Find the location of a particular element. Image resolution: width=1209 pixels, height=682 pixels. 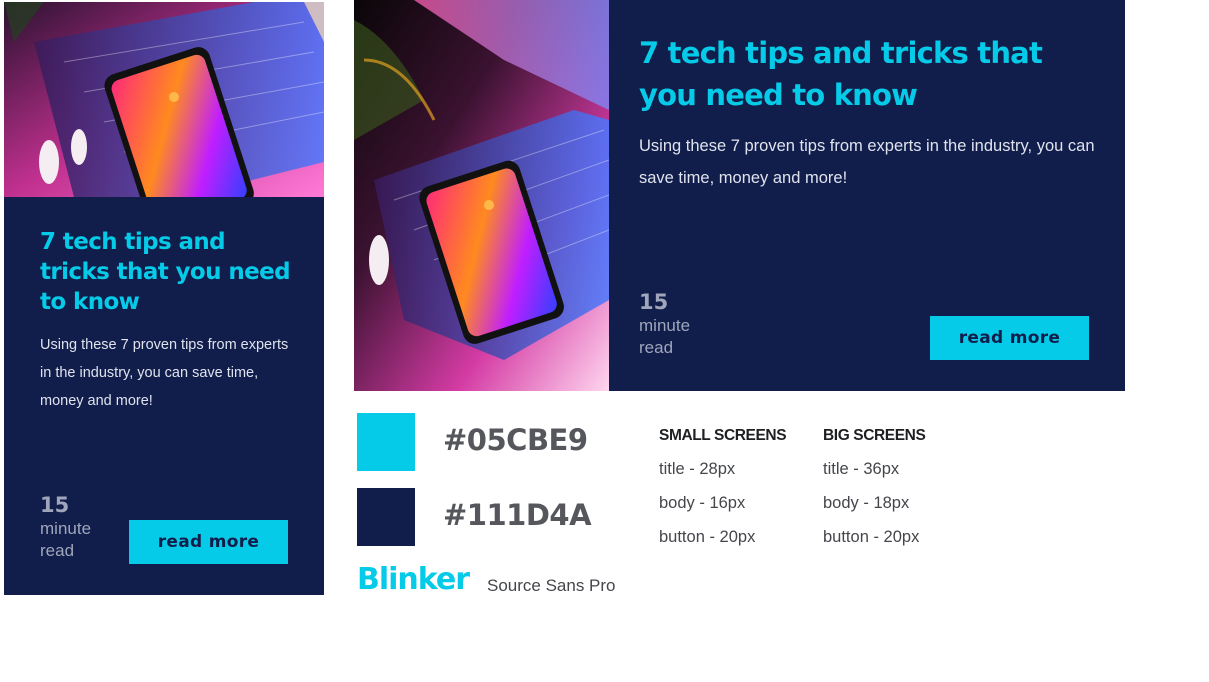

heading-font-sample: Blinker is located at coordinates (413, 579).